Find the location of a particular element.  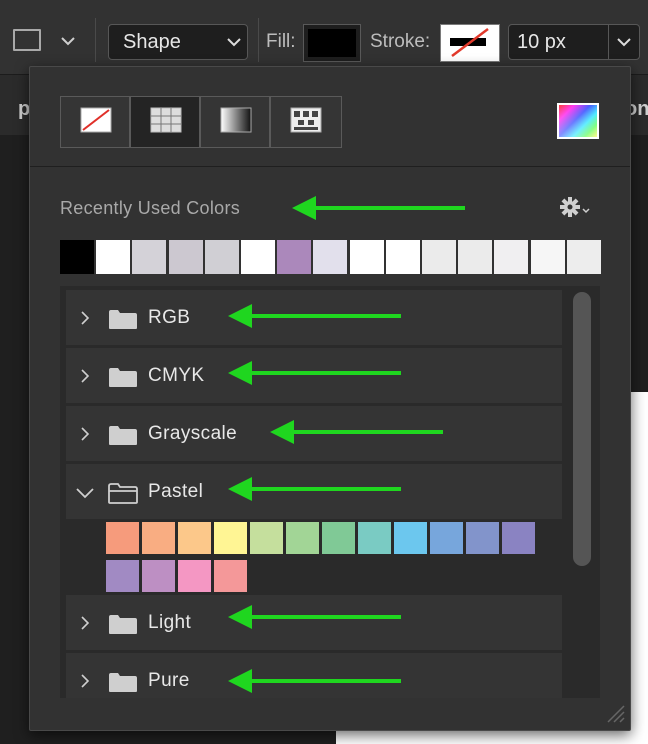

swatch-group-name: CMYK is located at coordinates (176, 375).